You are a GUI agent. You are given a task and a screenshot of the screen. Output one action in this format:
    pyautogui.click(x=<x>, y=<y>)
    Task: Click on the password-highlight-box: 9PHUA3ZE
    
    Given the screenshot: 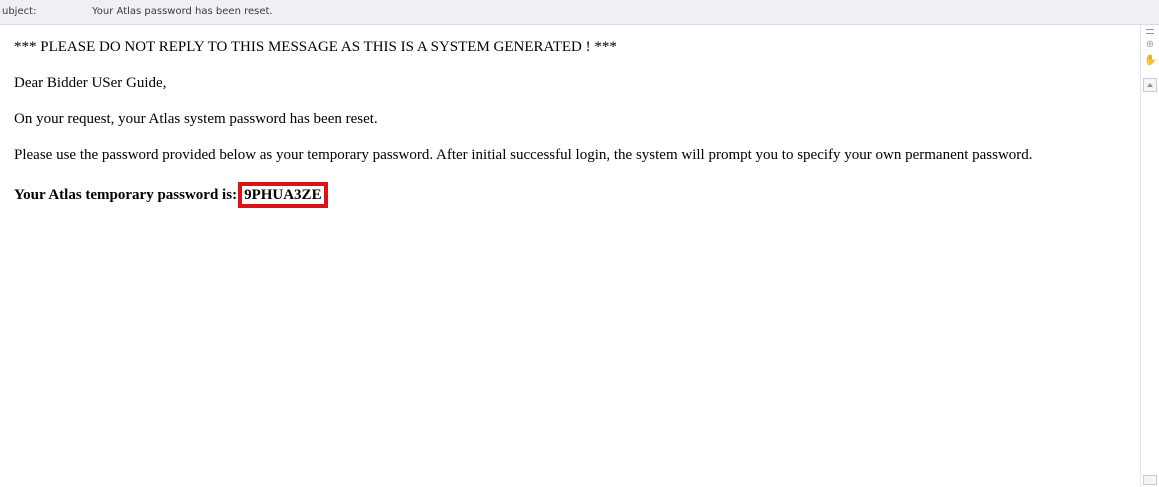 What is the action you would take?
    pyautogui.click(x=283, y=195)
    